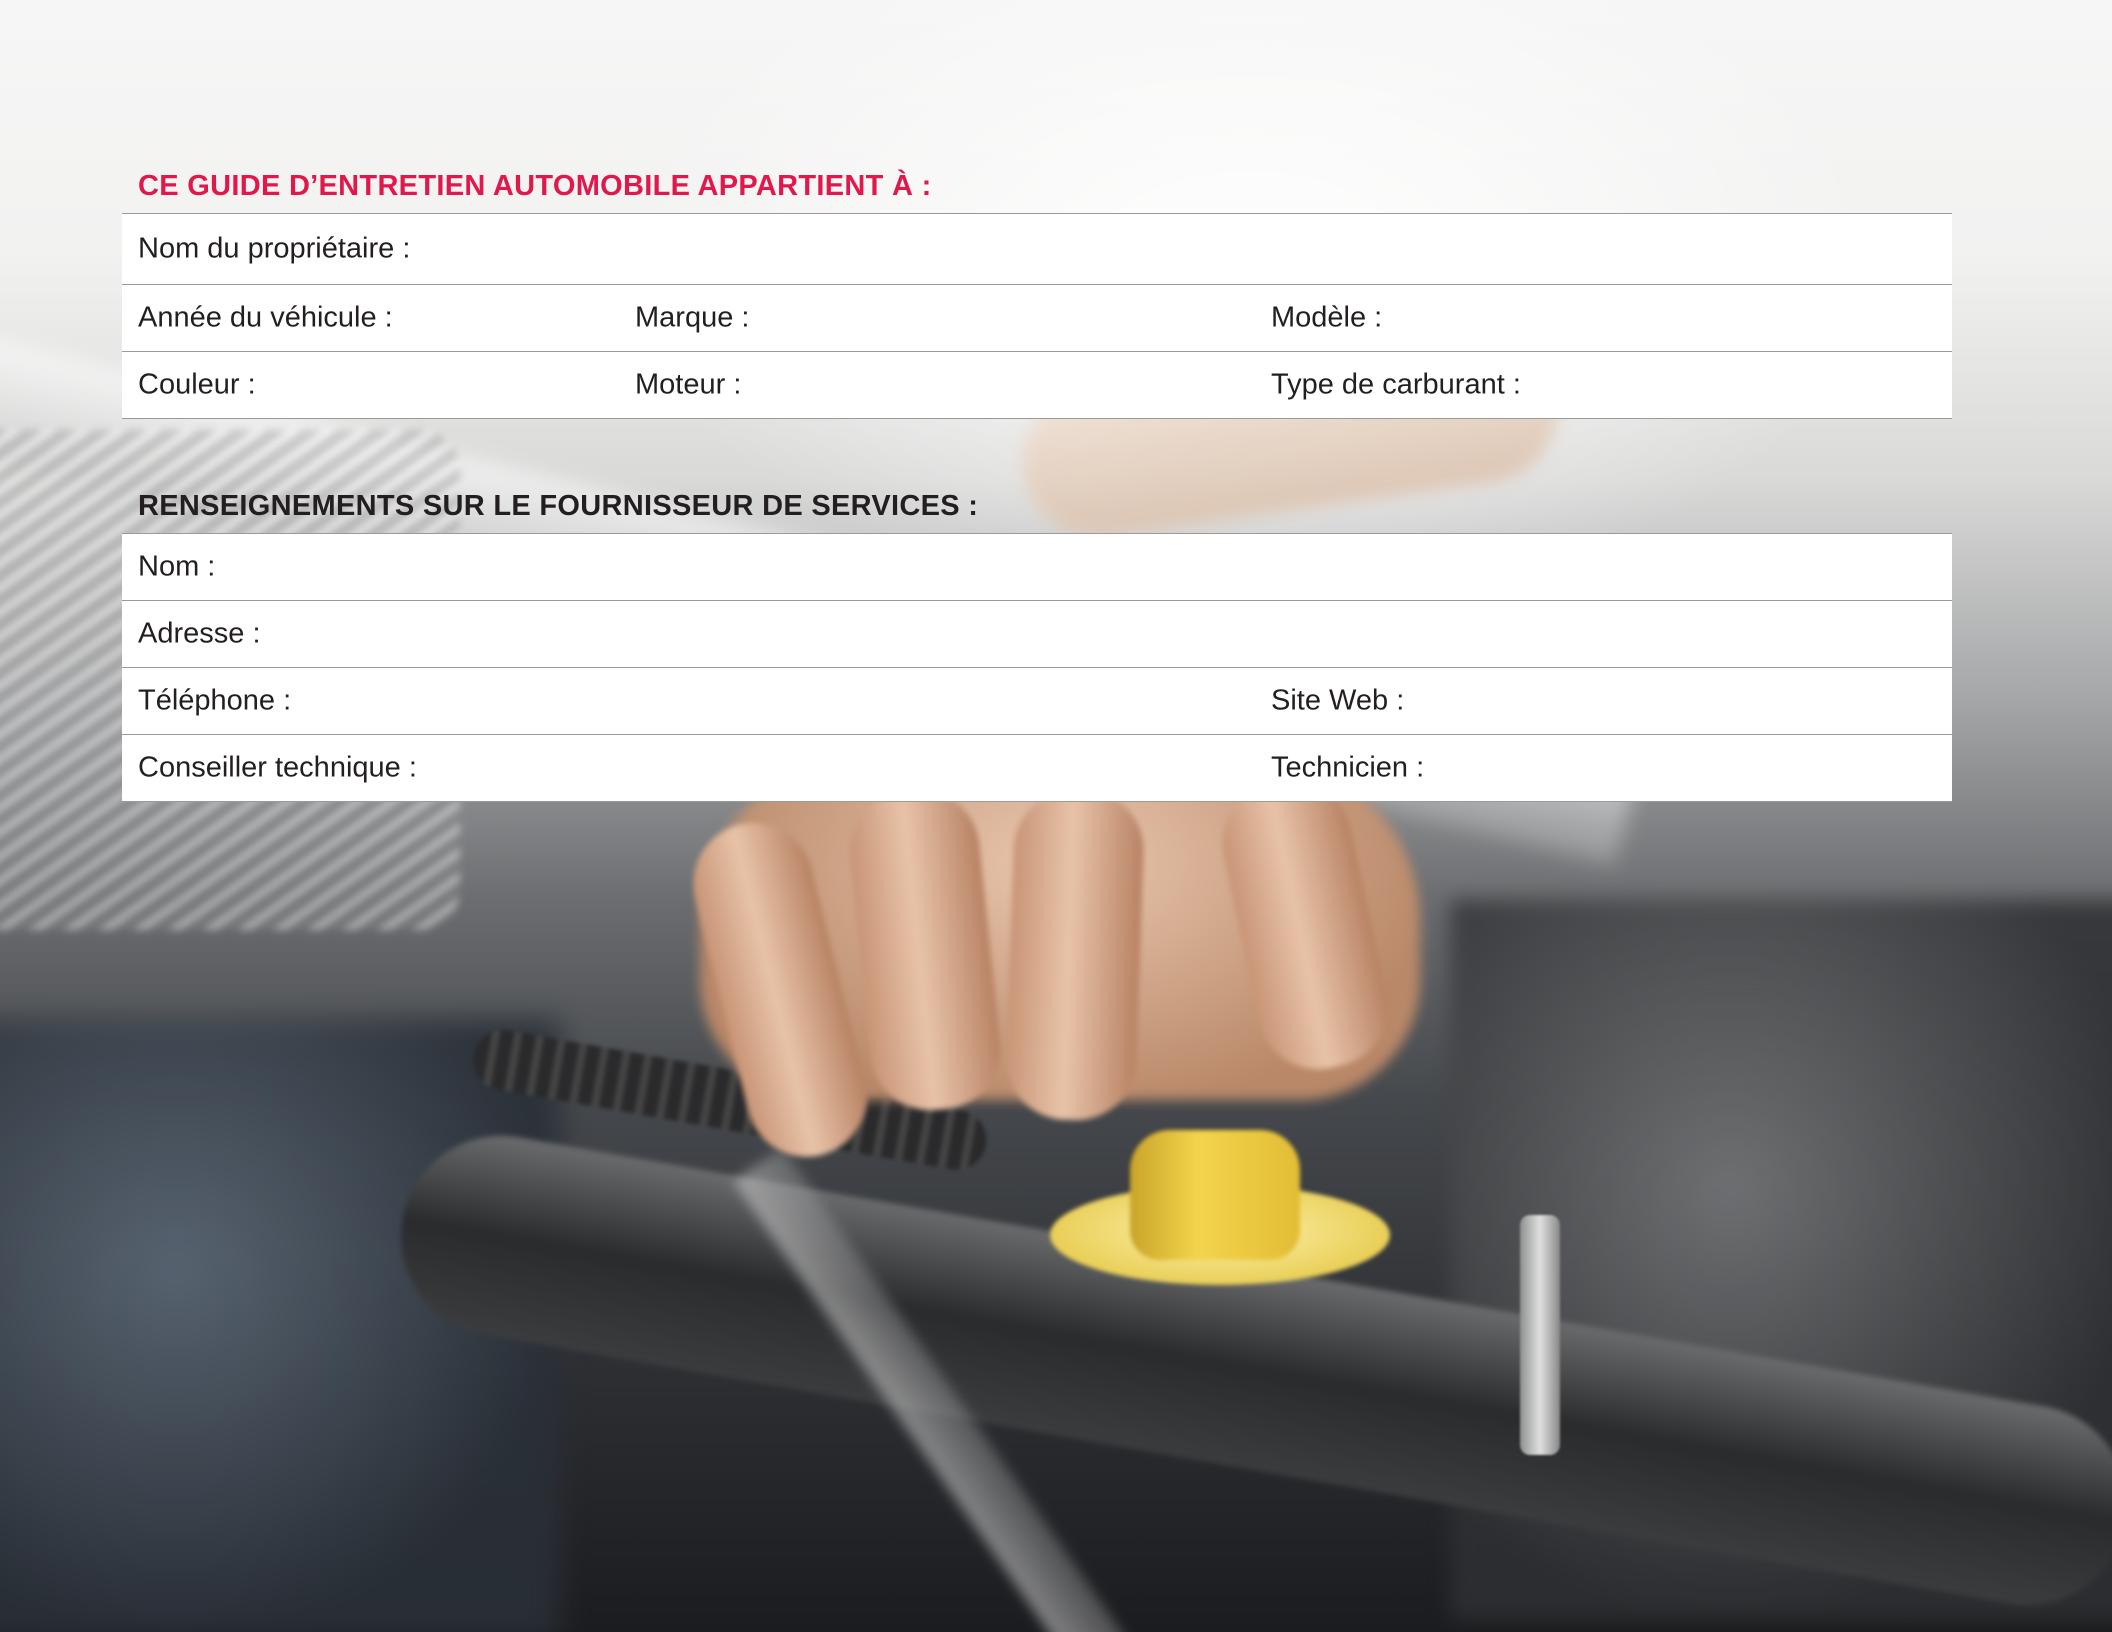 Image resolution: width=2112 pixels, height=1632 pixels. Describe the element at coordinates (688, 385) in the screenshot. I see `engine-label: Moteur :` at that location.